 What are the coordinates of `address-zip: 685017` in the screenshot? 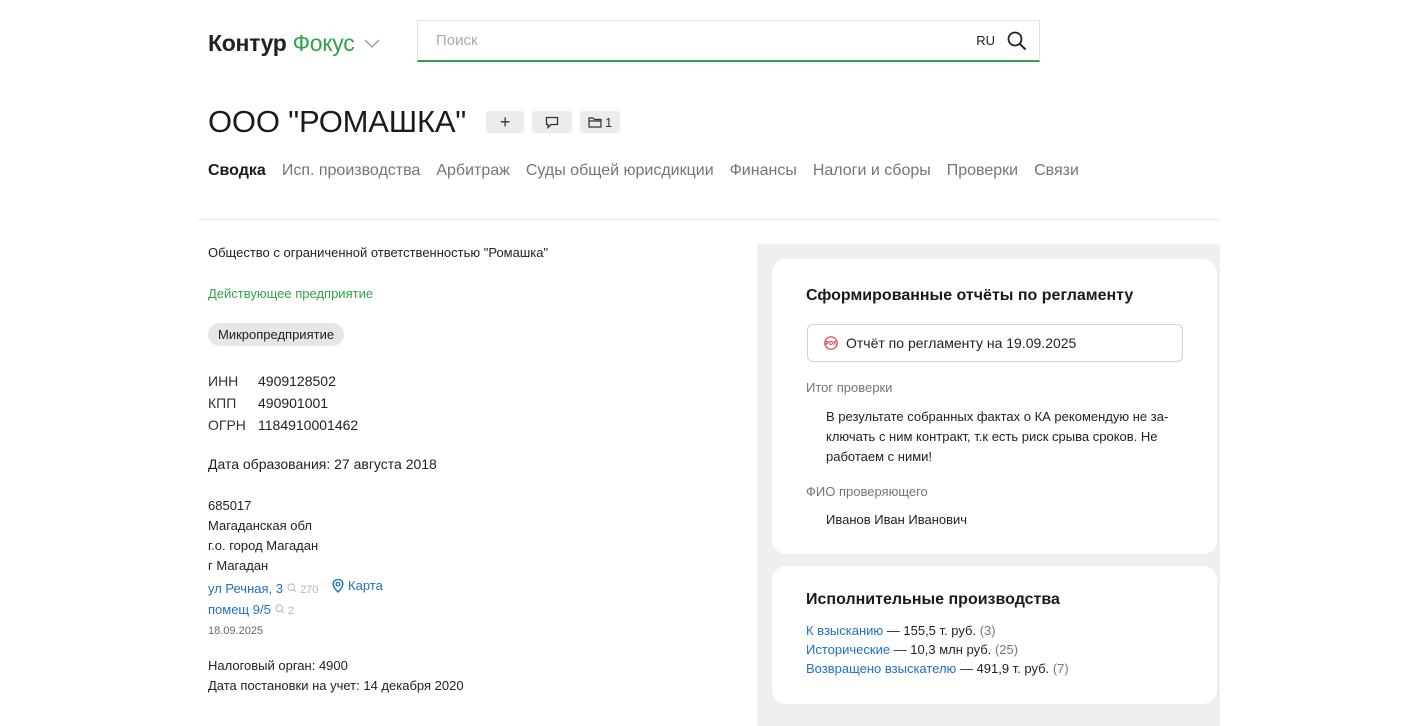 It's located at (230, 505).